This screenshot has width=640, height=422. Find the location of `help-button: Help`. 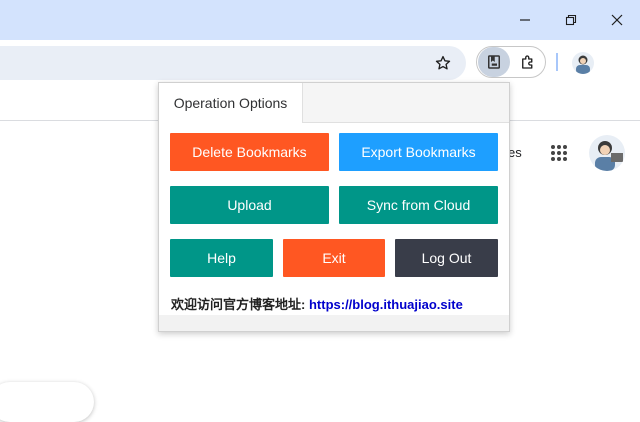

help-button: Help is located at coordinates (221, 258).